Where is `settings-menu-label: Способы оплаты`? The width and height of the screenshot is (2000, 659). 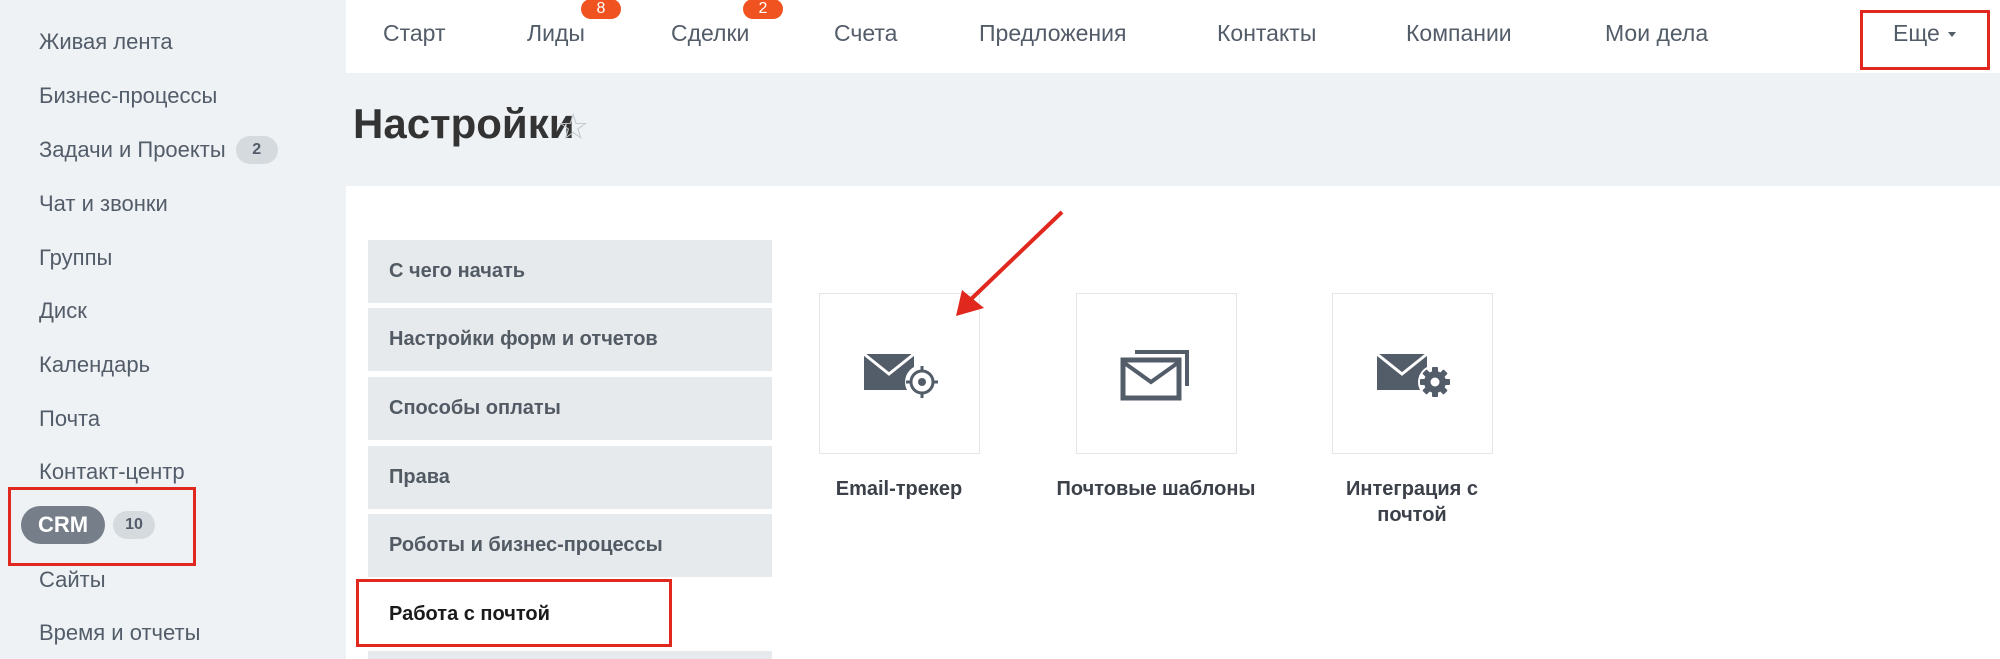 settings-menu-label: Способы оплаты is located at coordinates (475, 408).